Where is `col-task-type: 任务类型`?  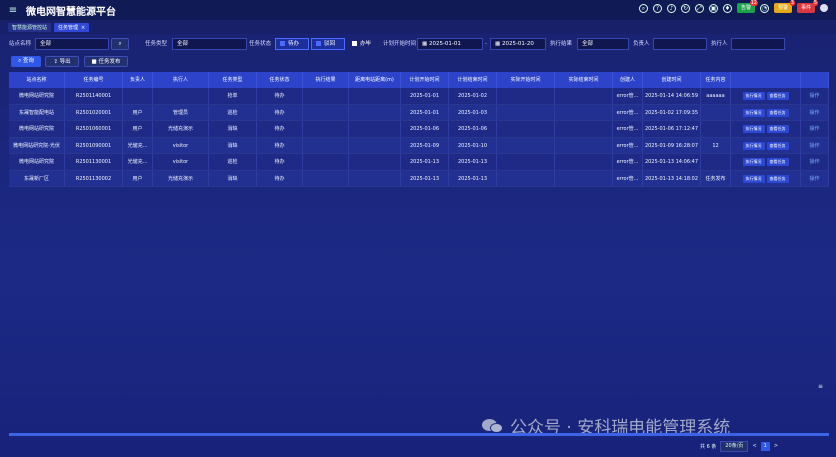
col-task-type: 任务类型 is located at coordinates (233, 80).